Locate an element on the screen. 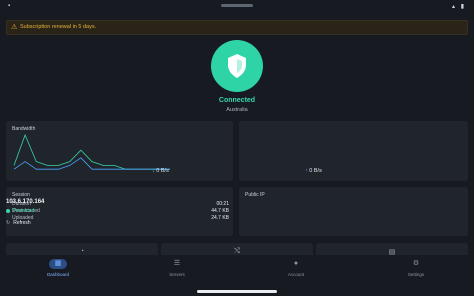  public-ip-card: Public IP is located at coordinates (353, 211).